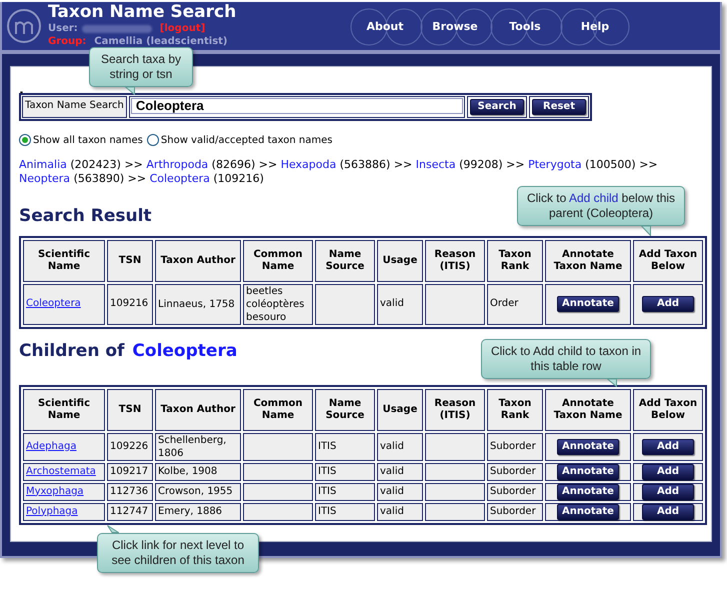 This screenshot has width=727, height=592. What do you see at coordinates (192, 446) in the screenshot?
I see `table-cell: Schellenberg, 1806` at bounding box center [192, 446].